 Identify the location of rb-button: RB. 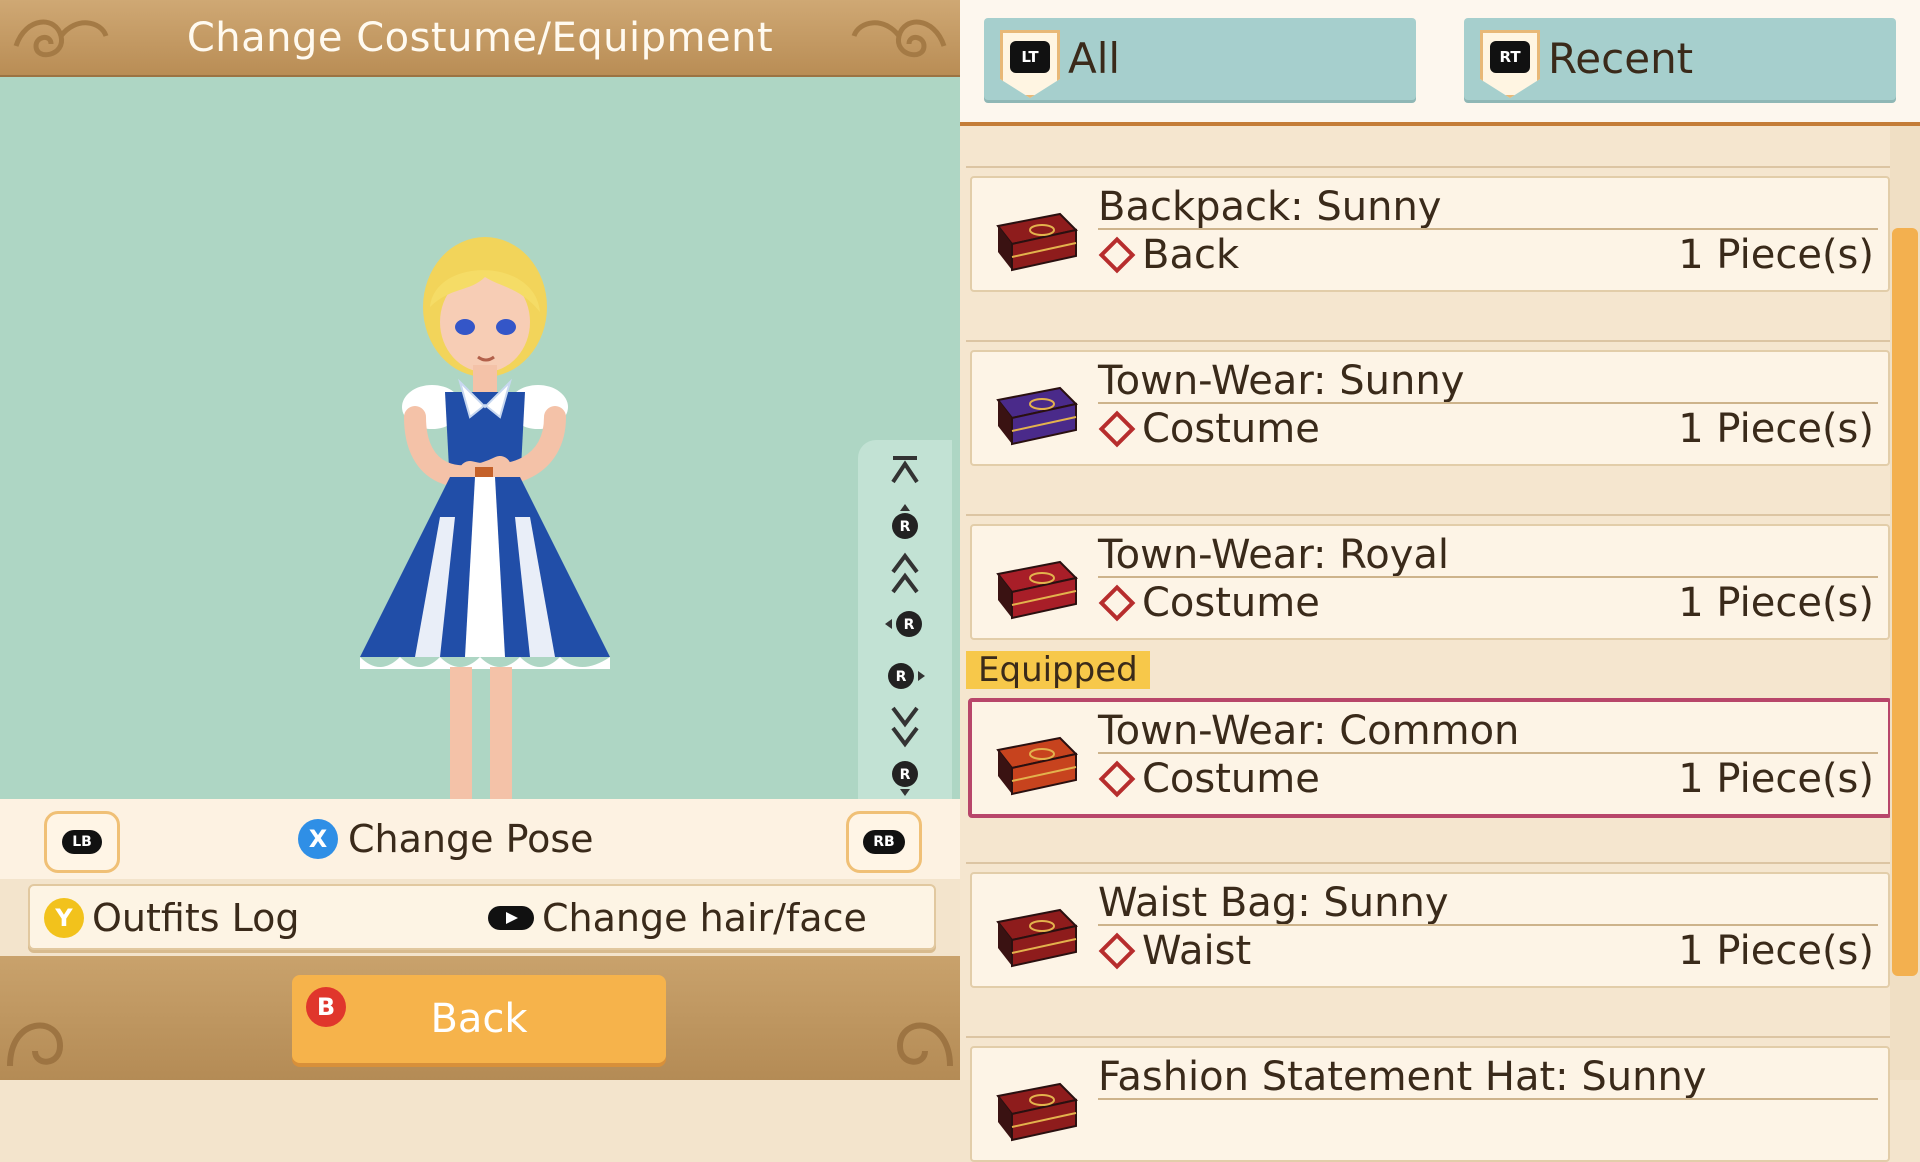
(884, 842).